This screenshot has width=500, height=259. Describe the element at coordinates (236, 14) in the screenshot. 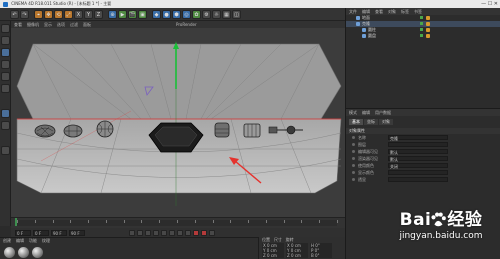

I see `toolbar-button-icon: ◫` at that location.